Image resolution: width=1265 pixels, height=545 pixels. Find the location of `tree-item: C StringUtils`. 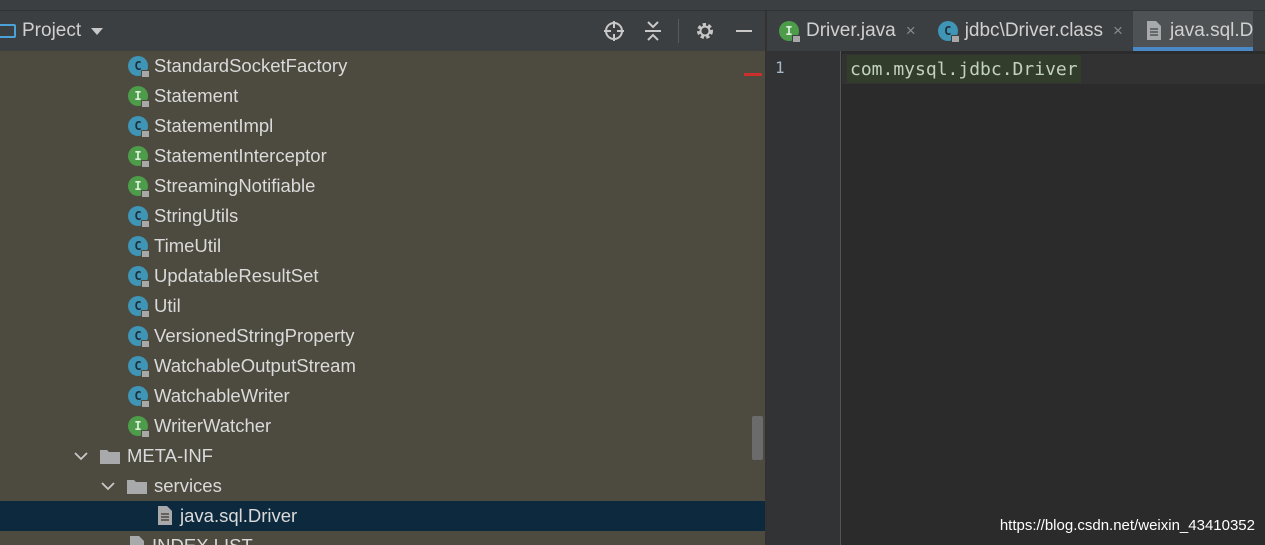

tree-item: C StringUtils is located at coordinates (382, 216).